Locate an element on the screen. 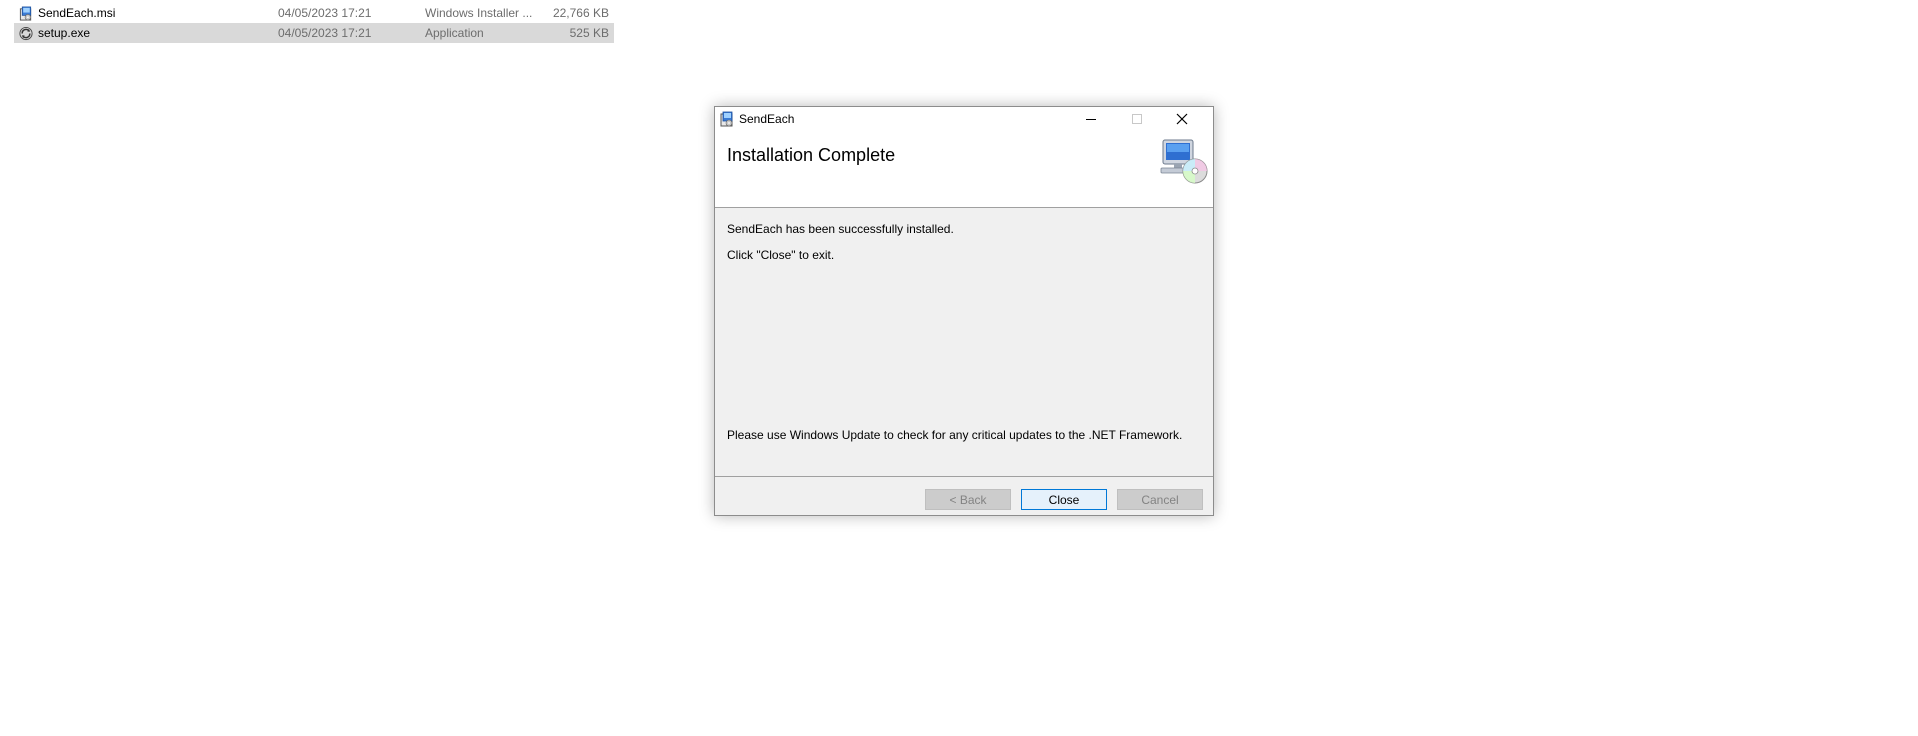 The height and width of the screenshot is (736, 1918). minimize-icon is located at coordinates (1090, 119).